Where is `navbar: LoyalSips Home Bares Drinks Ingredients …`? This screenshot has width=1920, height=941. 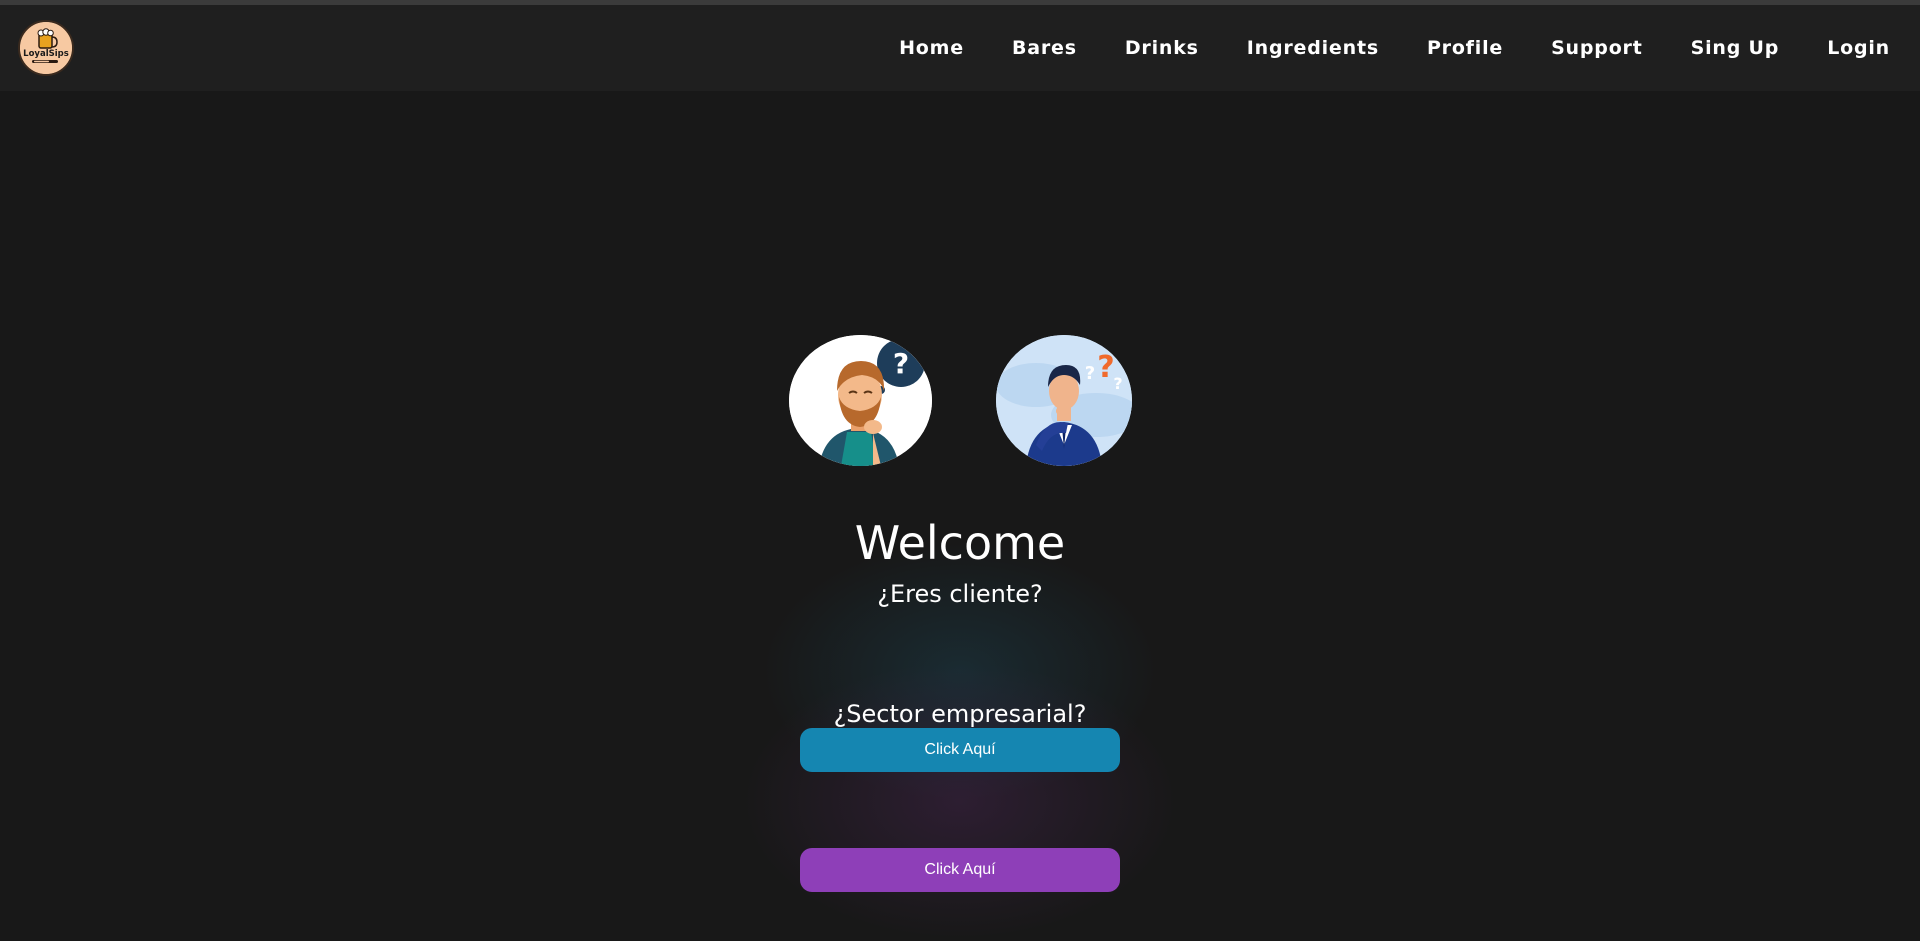 navbar: LoyalSips Home Bares Drinks Ingredients … is located at coordinates (960, 48).